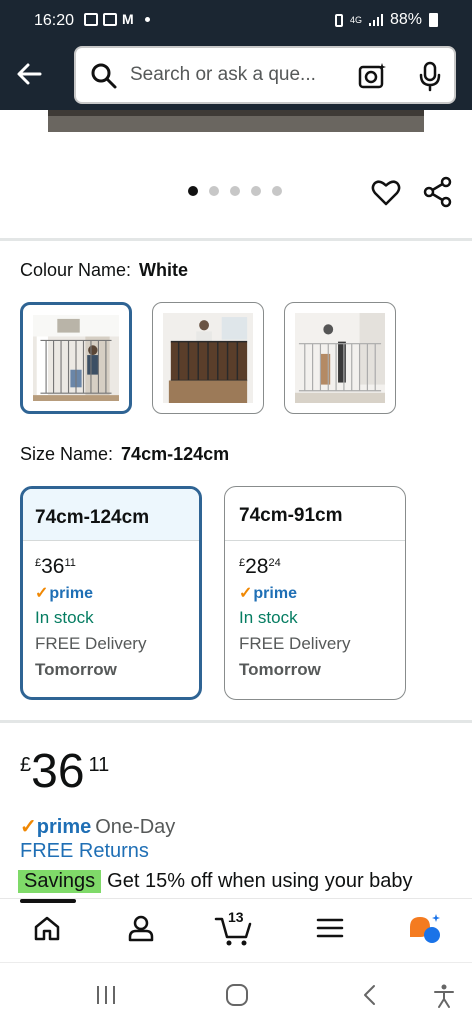 This screenshot has height=1024, width=472. Describe the element at coordinates (424, 929) in the screenshot. I see `rufus-ai-icon` at that location.